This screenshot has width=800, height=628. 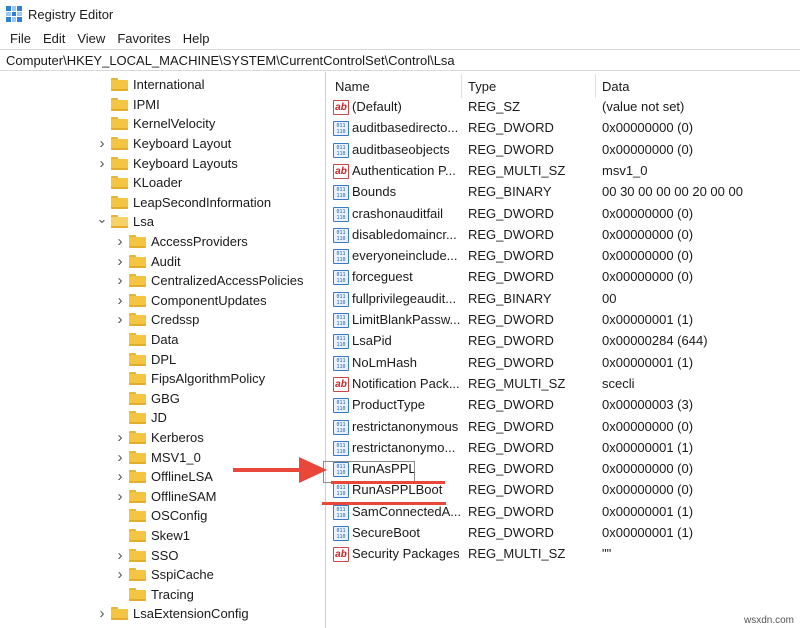 What do you see at coordinates (139, 183) in the screenshot?
I see `tree-item-kloader: ›KLoader` at bounding box center [139, 183].